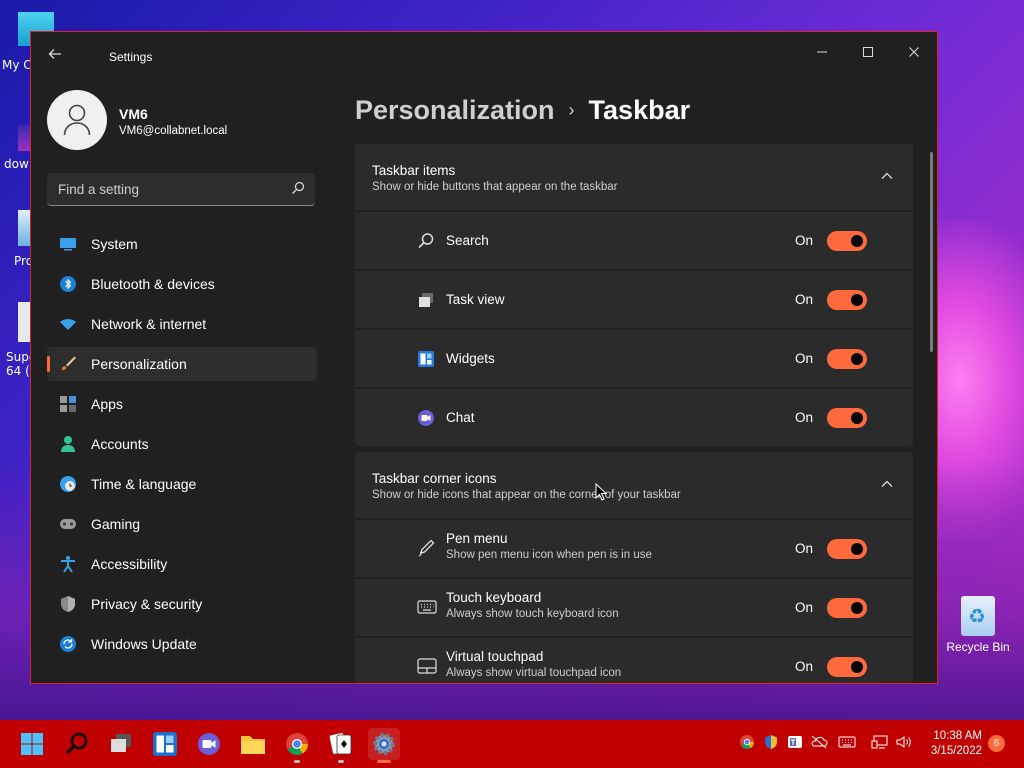 Image resolution: width=1024 pixels, height=768 pixels. I want to click on mouse-cursor-icon, so click(601, 492).